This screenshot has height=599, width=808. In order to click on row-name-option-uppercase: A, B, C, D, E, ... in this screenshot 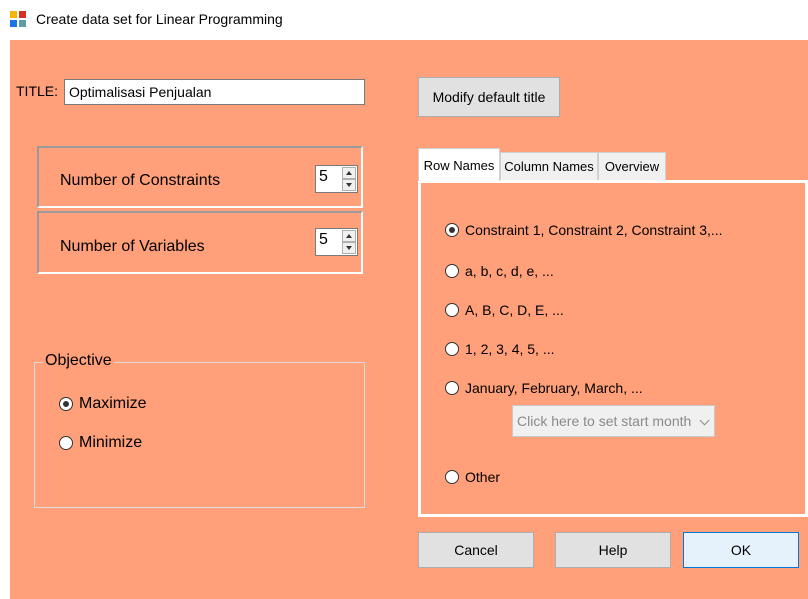, I will do `click(504, 310)`.